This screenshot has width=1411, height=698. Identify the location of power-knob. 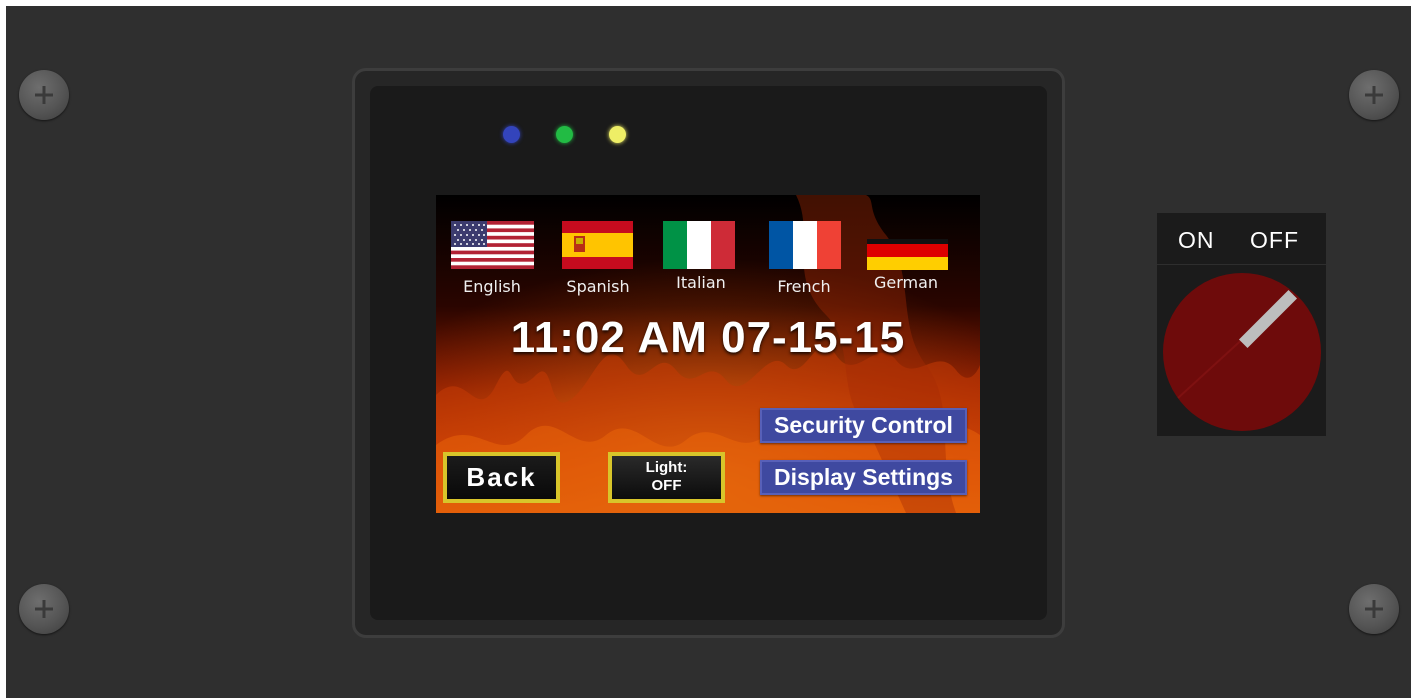
(1242, 352).